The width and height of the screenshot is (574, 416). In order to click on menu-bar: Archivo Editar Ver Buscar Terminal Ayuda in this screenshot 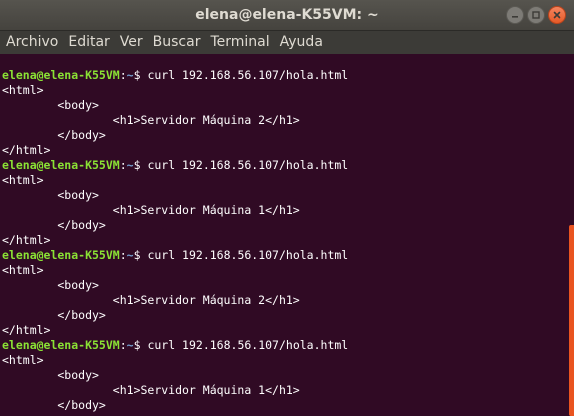, I will do `click(287, 42)`.